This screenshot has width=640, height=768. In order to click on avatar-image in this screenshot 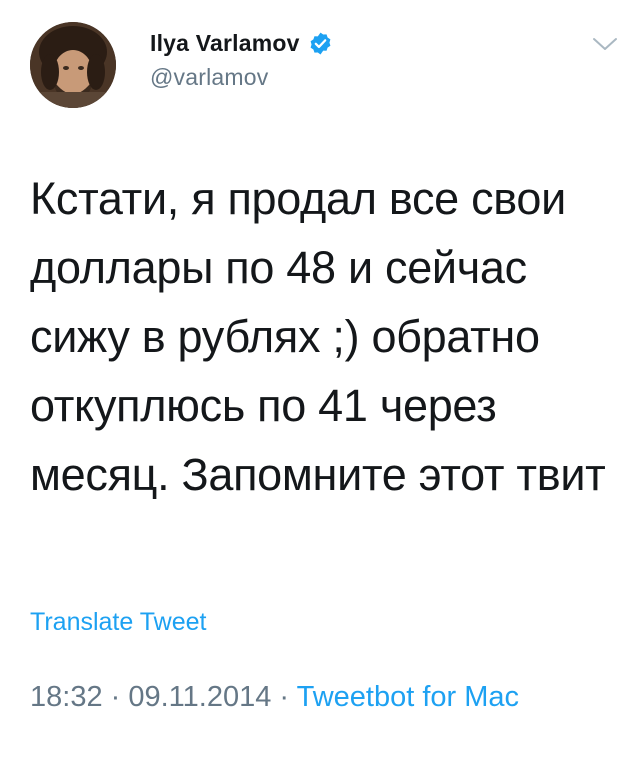, I will do `click(73, 65)`.